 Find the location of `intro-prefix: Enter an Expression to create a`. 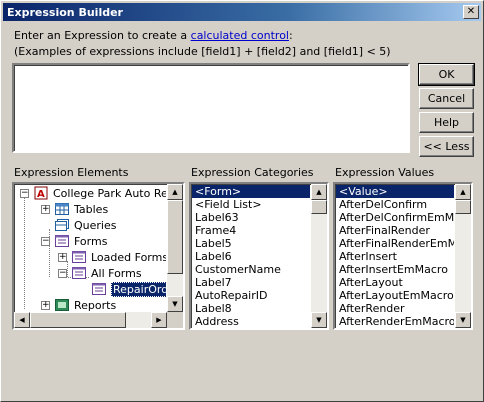

intro-prefix: Enter an Expression to create a is located at coordinates (102, 35).